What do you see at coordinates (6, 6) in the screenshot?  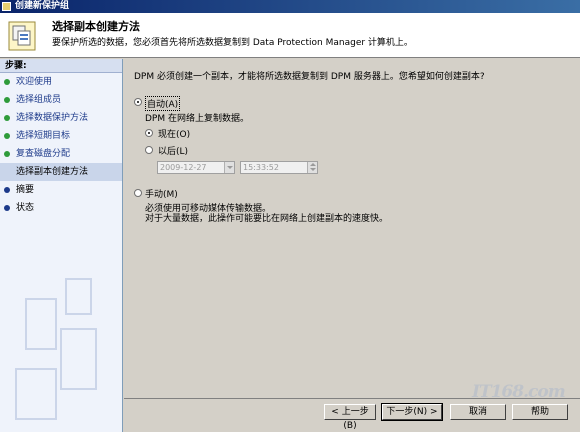 I see `window-app-icon` at bounding box center [6, 6].